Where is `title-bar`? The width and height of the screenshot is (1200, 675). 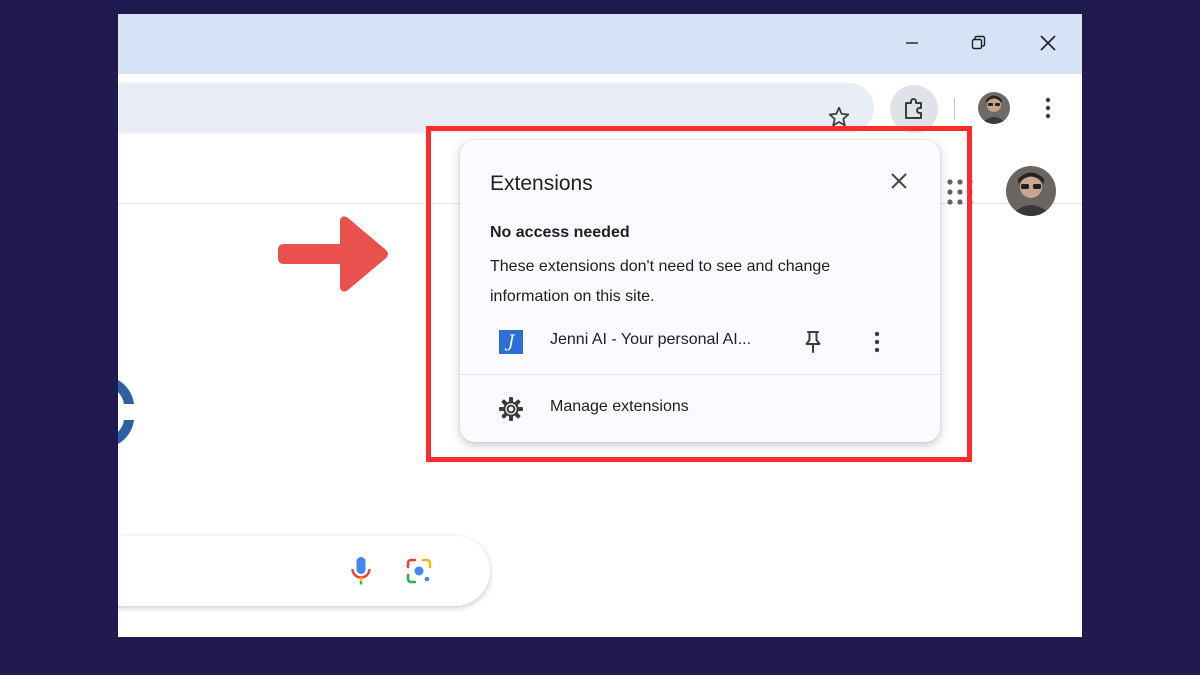
title-bar is located at coordinates (600, 44).